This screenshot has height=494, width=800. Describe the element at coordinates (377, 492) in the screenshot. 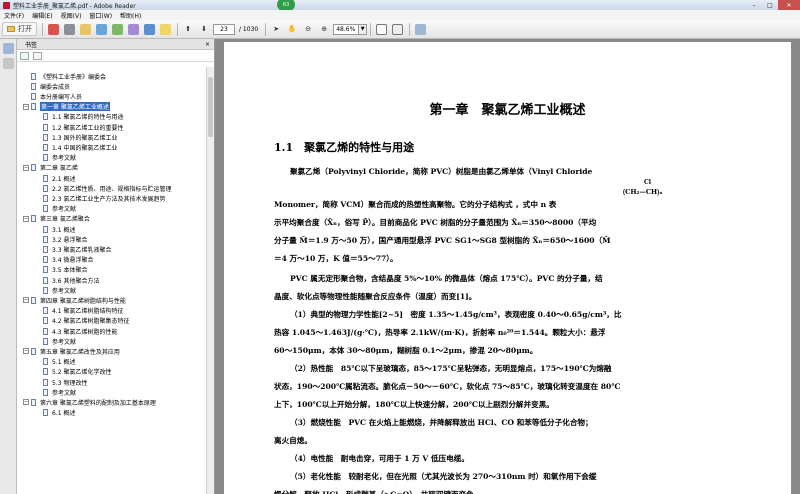

I see `body-text-line: 慢分解，释放 HCl，形成羰基（>C=O）、共轭双键而变色。` at that location.